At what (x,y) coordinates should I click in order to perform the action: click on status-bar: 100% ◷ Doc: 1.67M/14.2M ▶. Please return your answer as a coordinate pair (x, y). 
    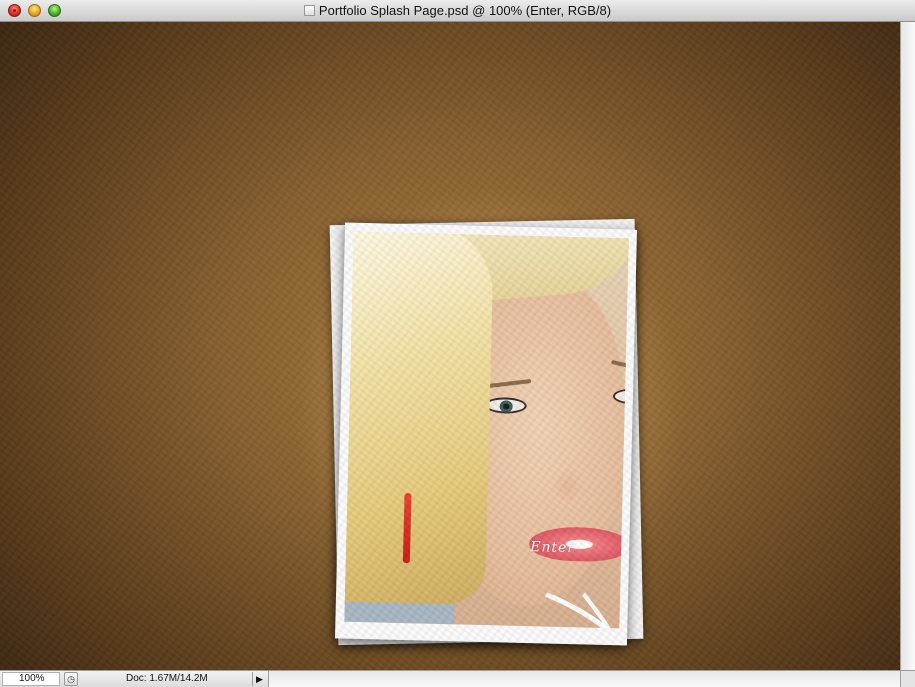
    Looking at the image, I should click on (457, 678).